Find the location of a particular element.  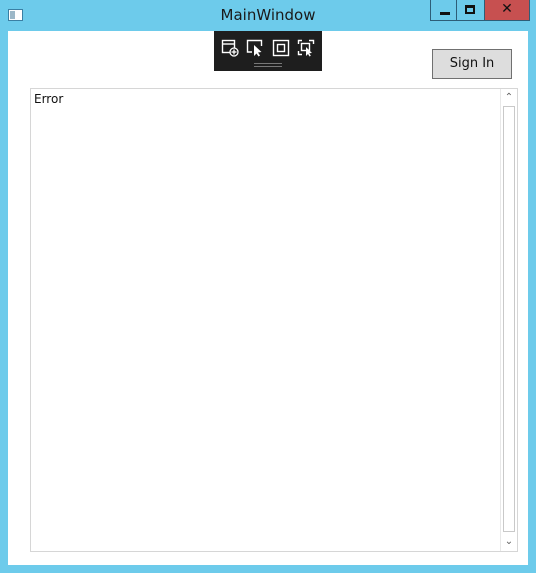

maximize-icon is located at coordinates (470, 9).